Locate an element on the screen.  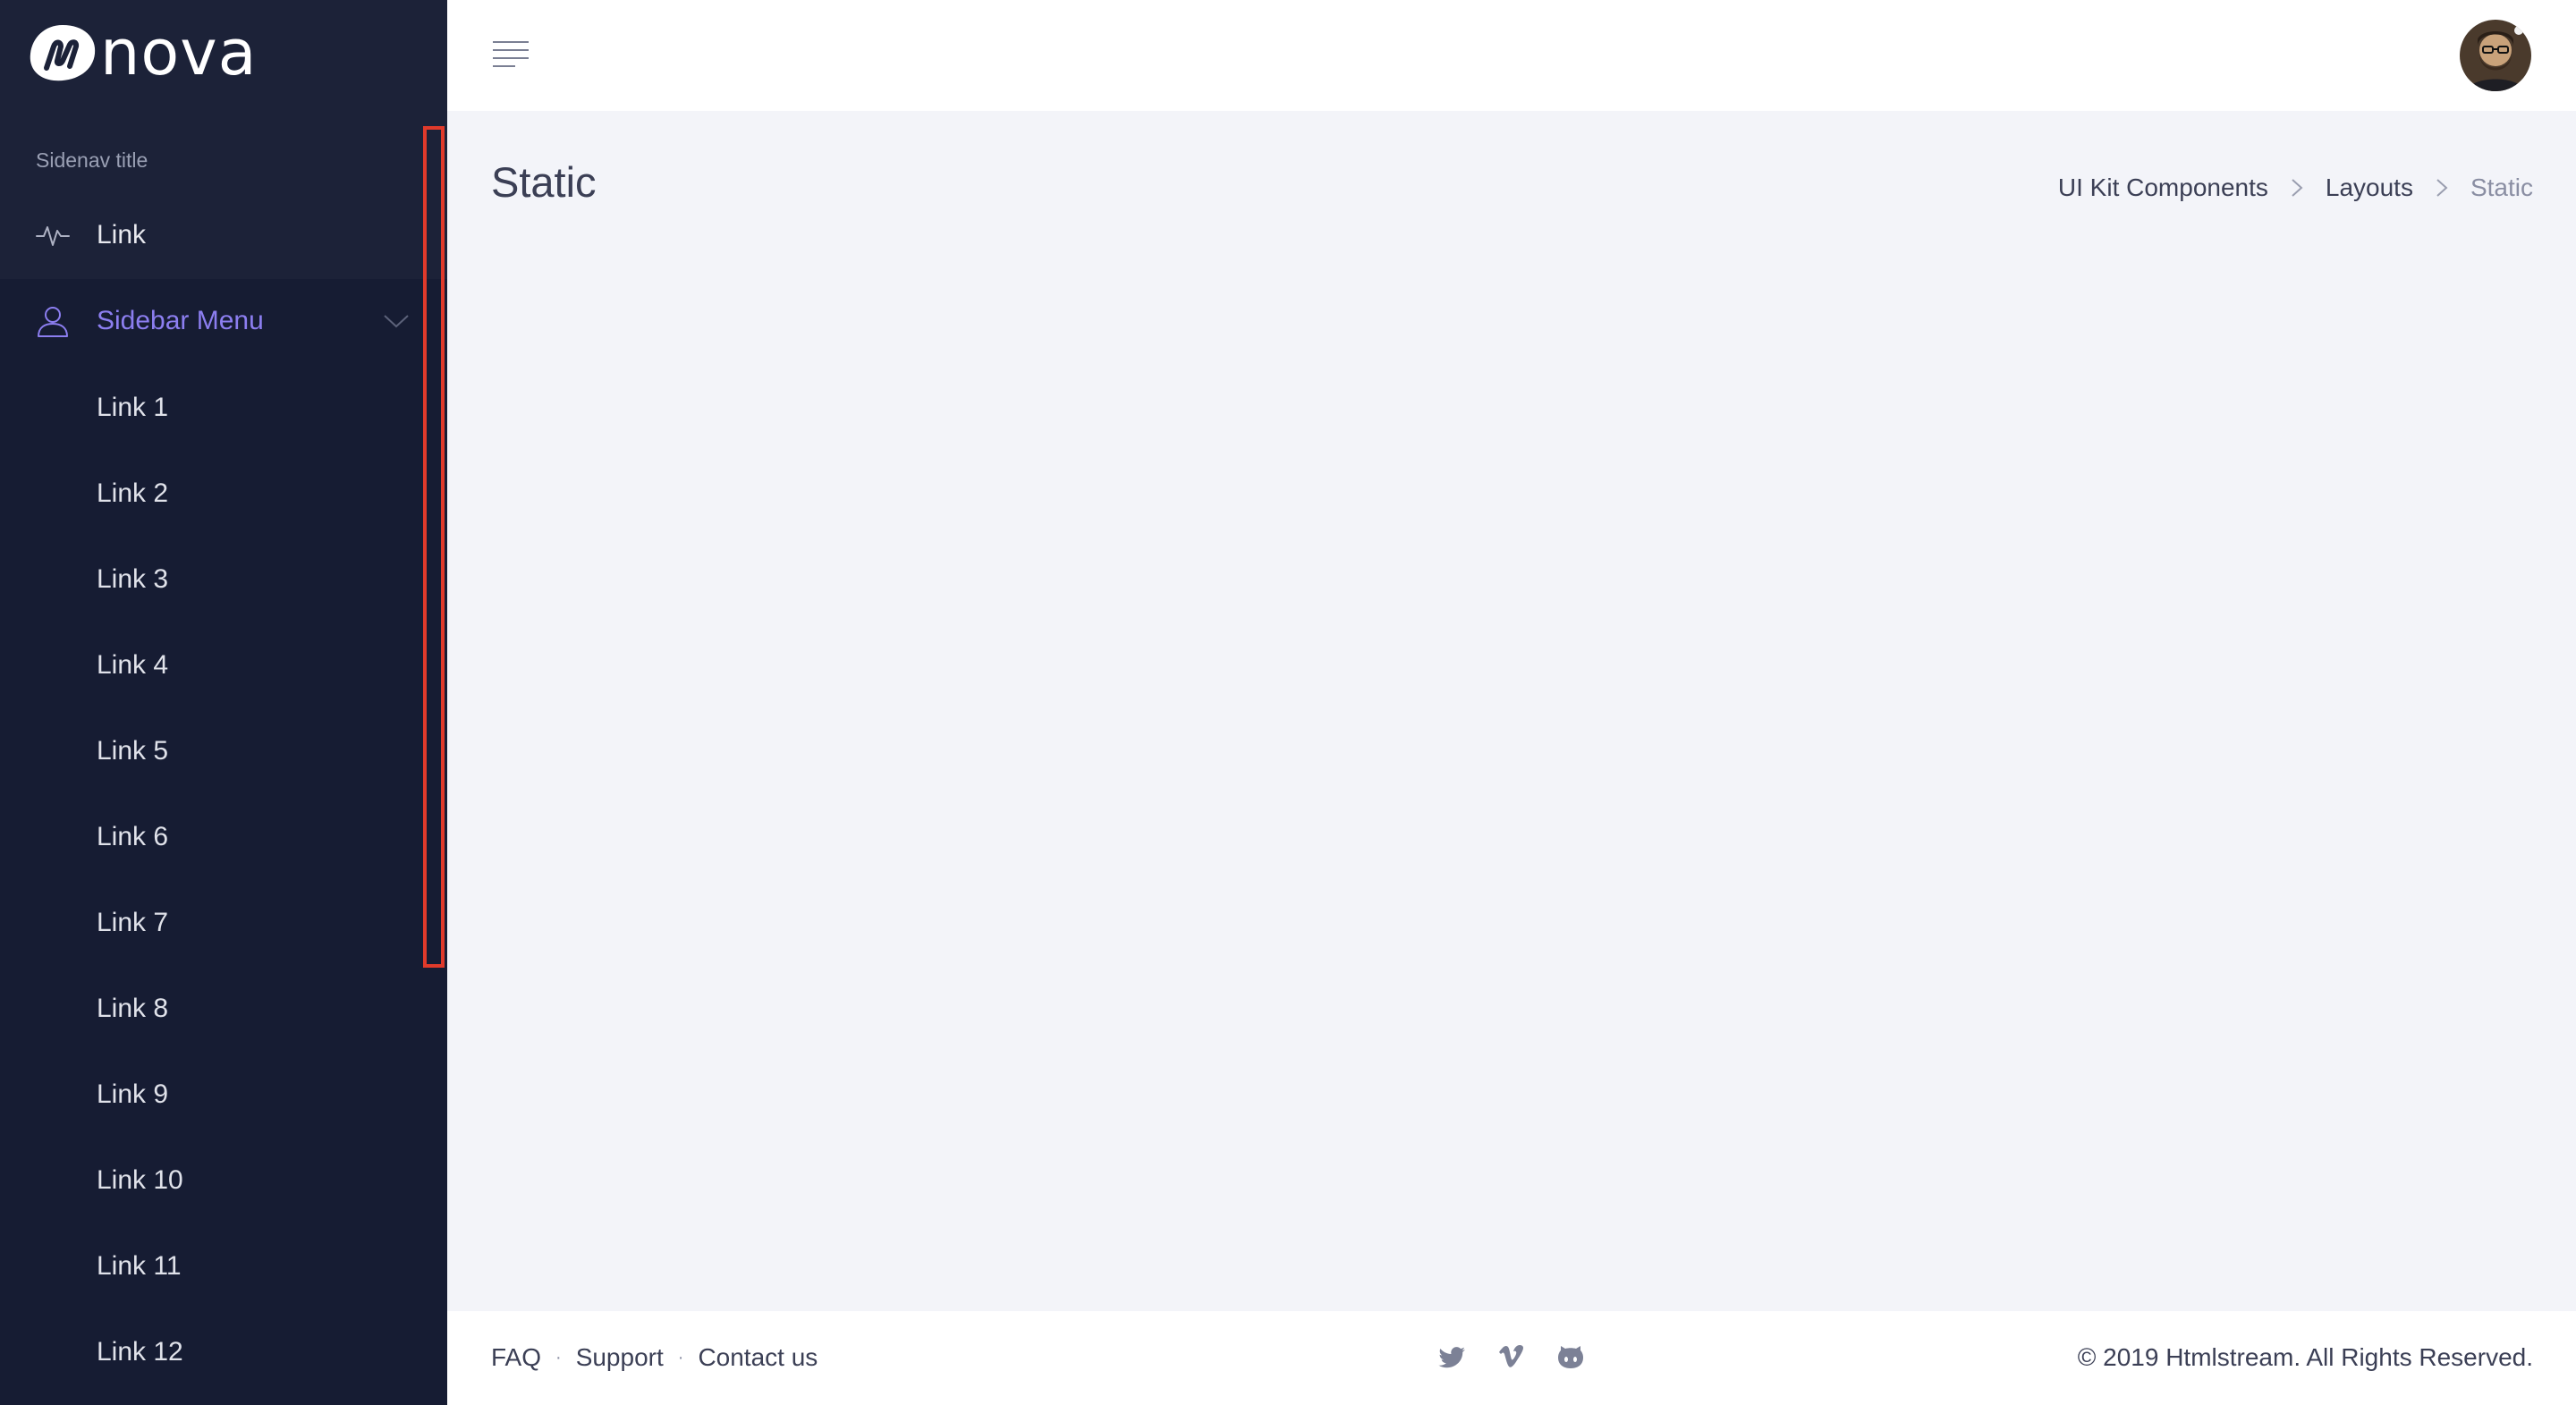
activity-icon is located at coordinates (53, 236).